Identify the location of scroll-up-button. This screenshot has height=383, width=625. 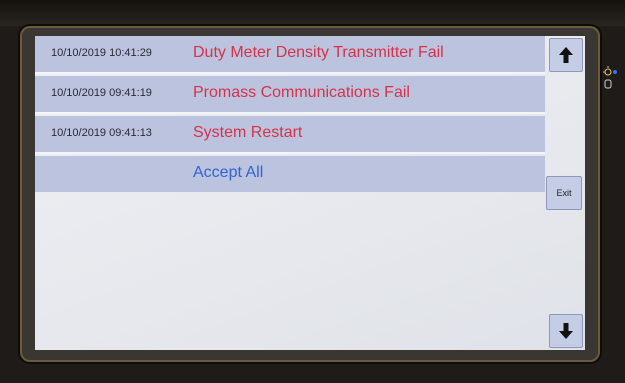
(566, 55).